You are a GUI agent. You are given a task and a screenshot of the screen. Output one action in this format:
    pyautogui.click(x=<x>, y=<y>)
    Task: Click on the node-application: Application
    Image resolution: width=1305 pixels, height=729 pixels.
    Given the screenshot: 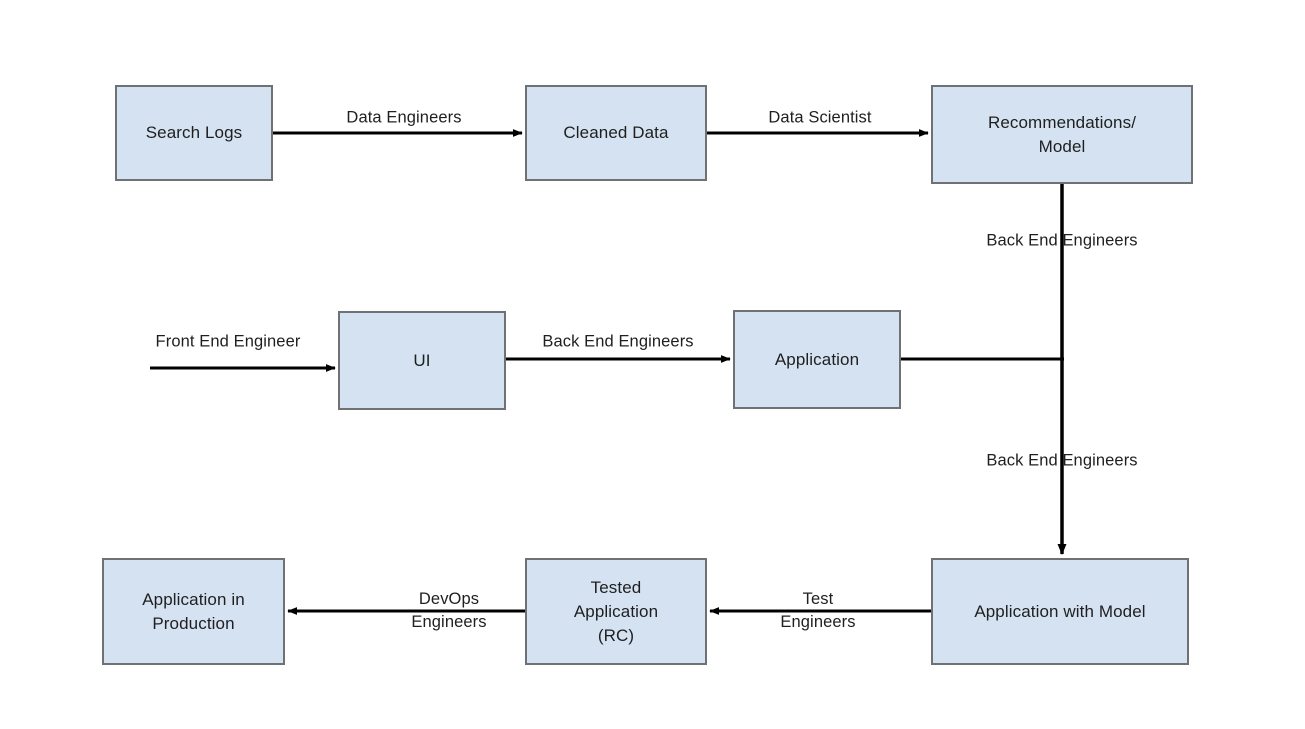 What is the action you would take?
    pyautogui.click(x=817, y=359)
    